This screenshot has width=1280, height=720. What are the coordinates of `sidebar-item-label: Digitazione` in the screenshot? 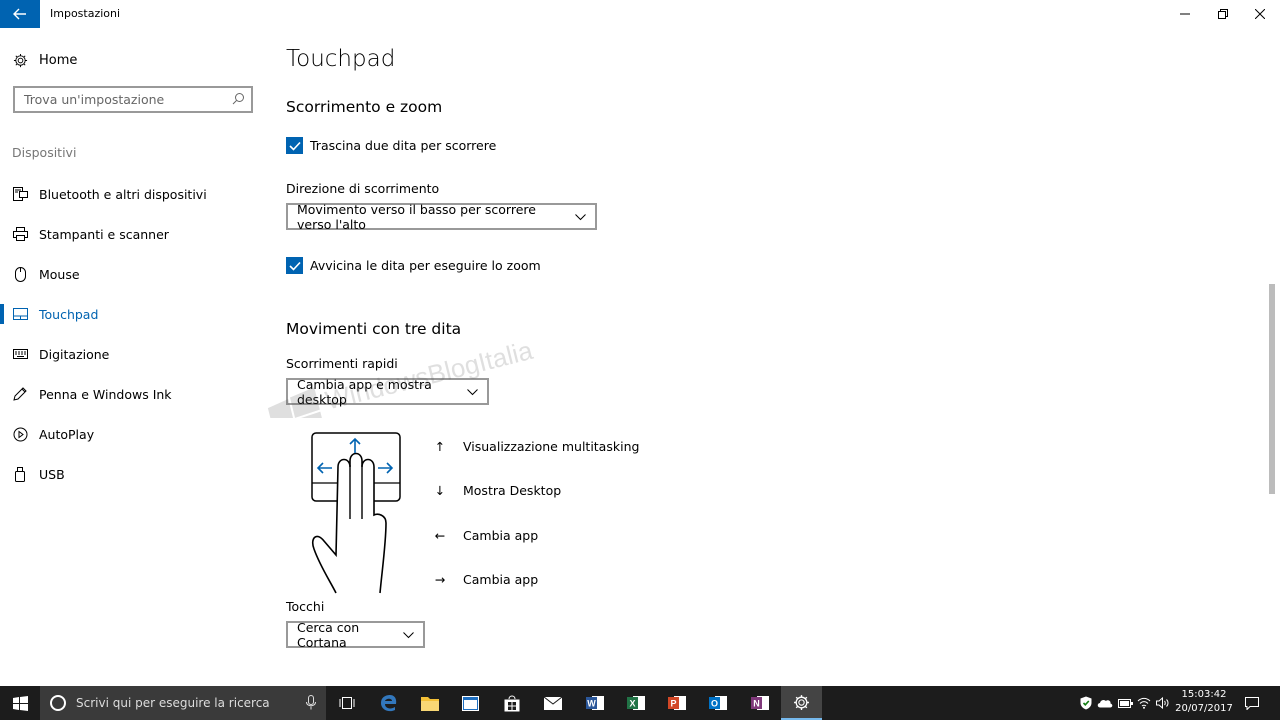 It's located at (74, 354).